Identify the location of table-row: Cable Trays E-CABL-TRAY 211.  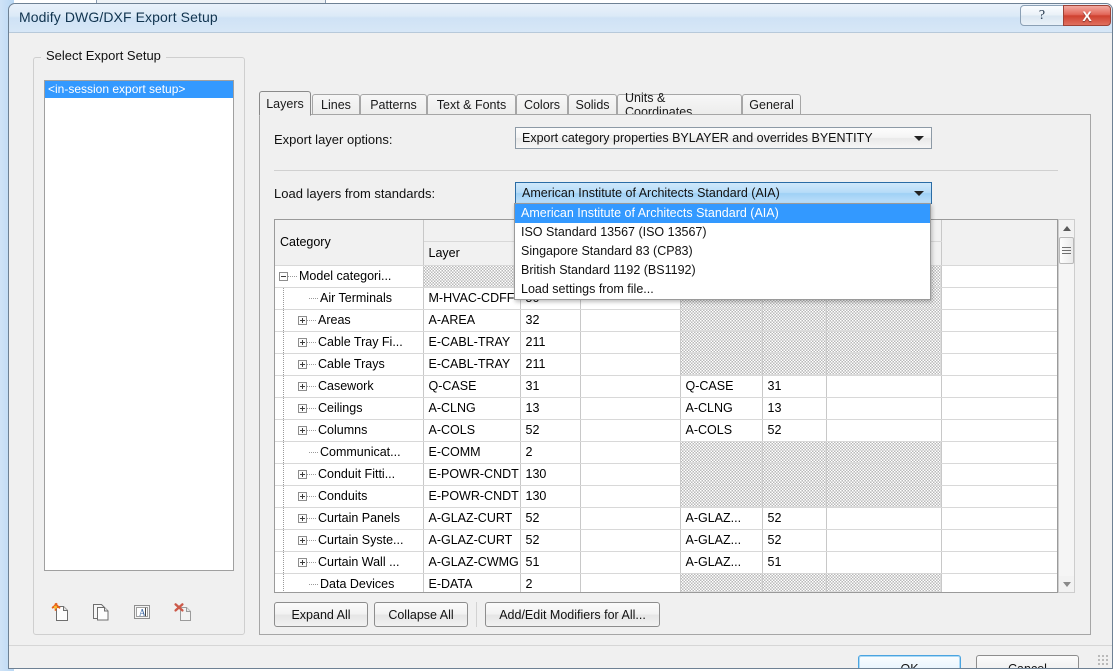
(666, 364).